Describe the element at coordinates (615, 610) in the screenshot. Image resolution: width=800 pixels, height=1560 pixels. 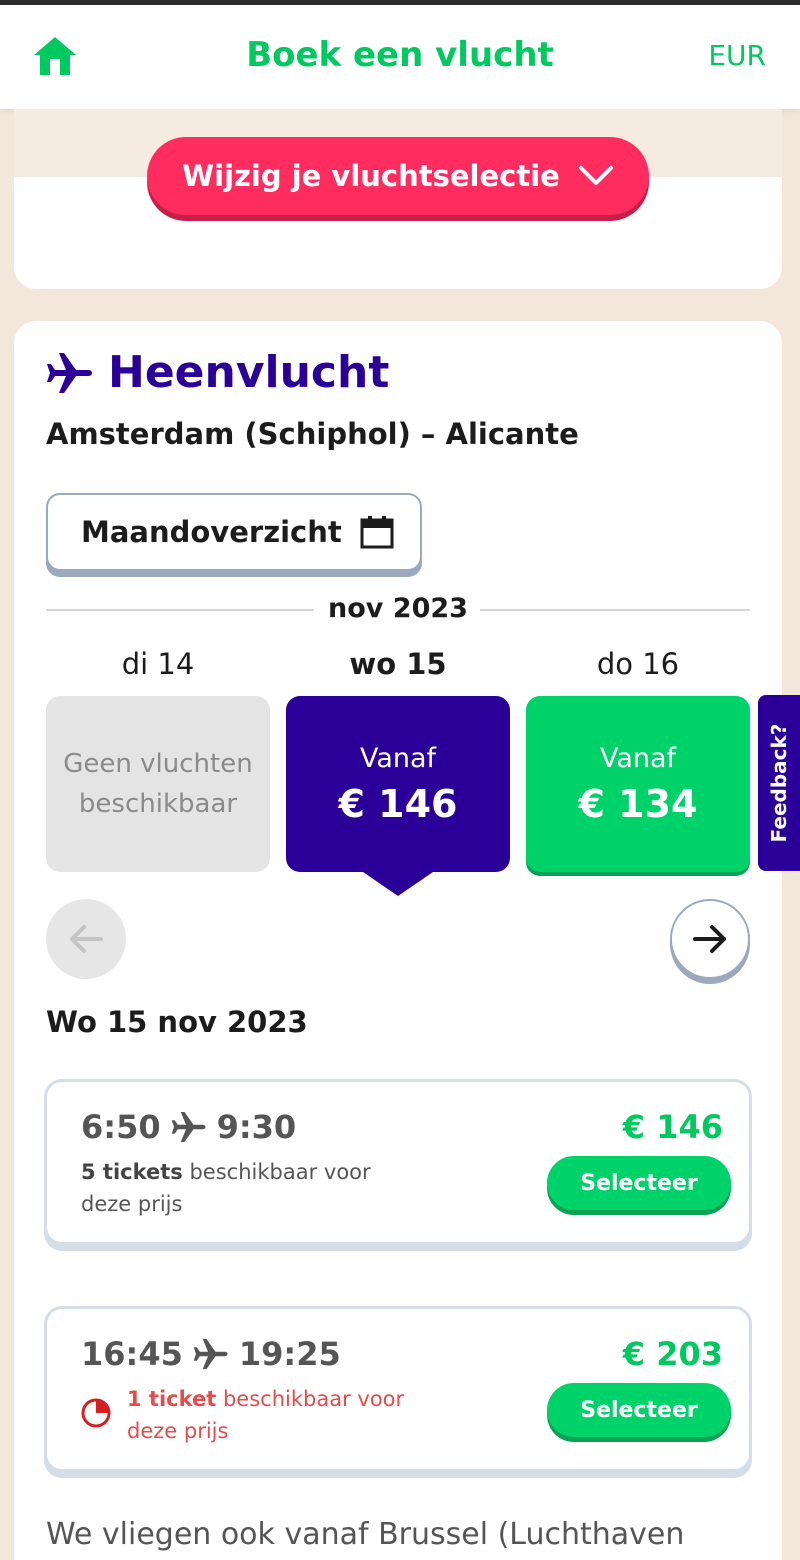
I see `month-divider-right` at that location.